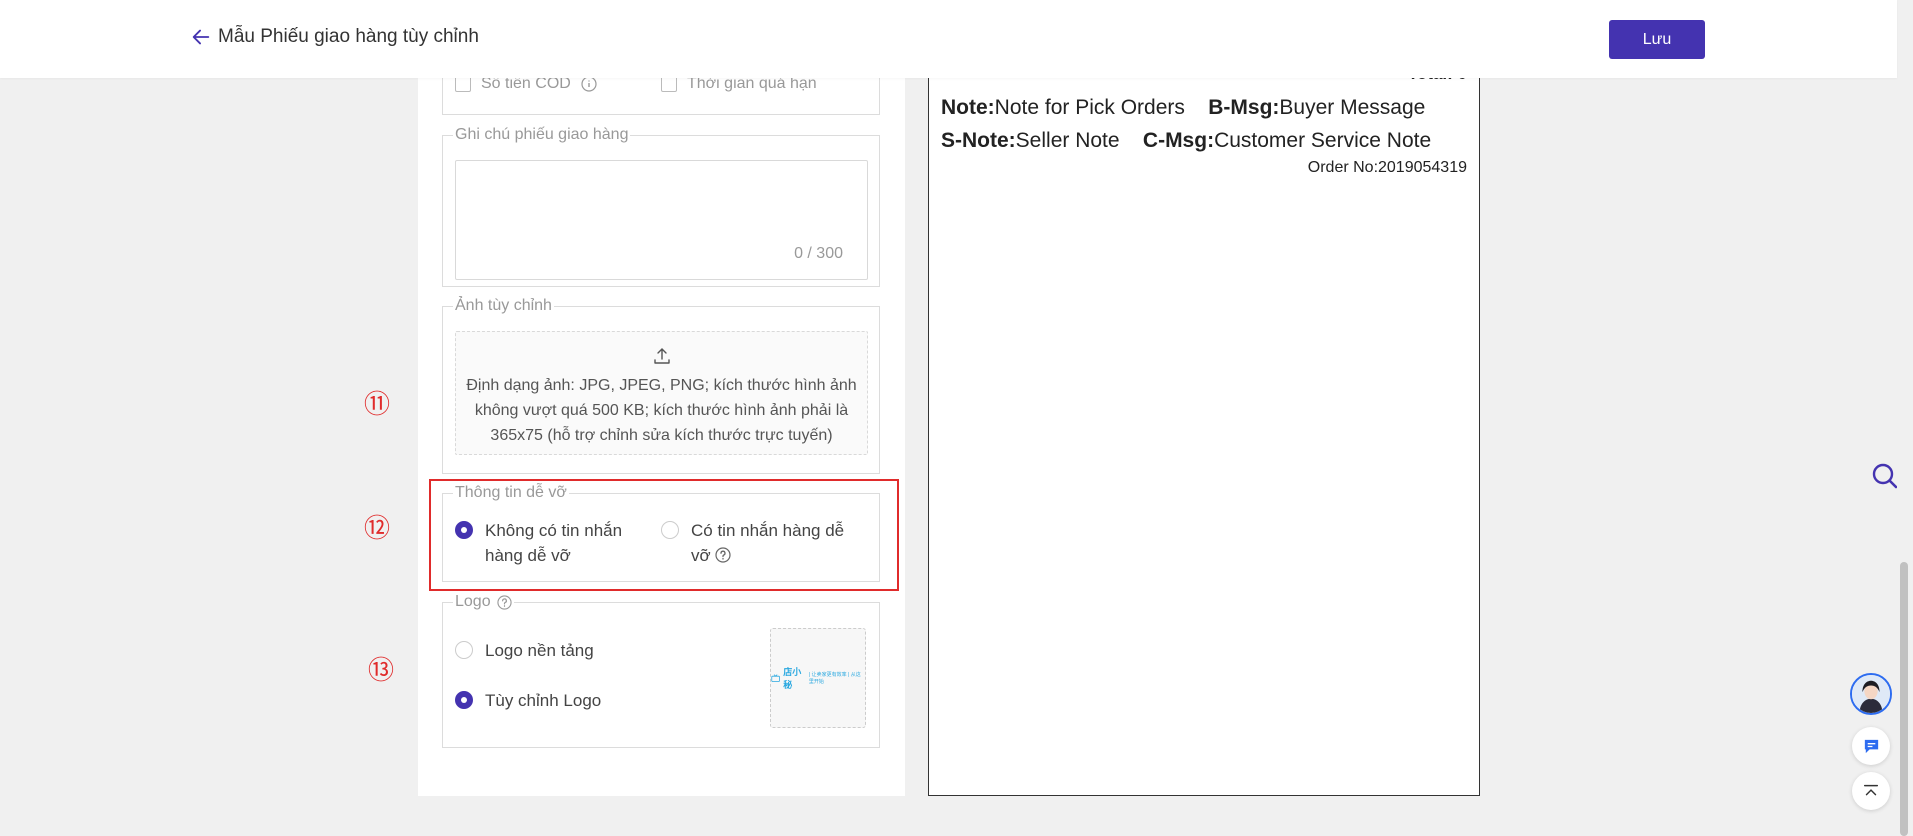  What do you see at coordinates (464, 650) in the screenshot?
I see `radio-unselected-icon` at bounding box center [464, 650].